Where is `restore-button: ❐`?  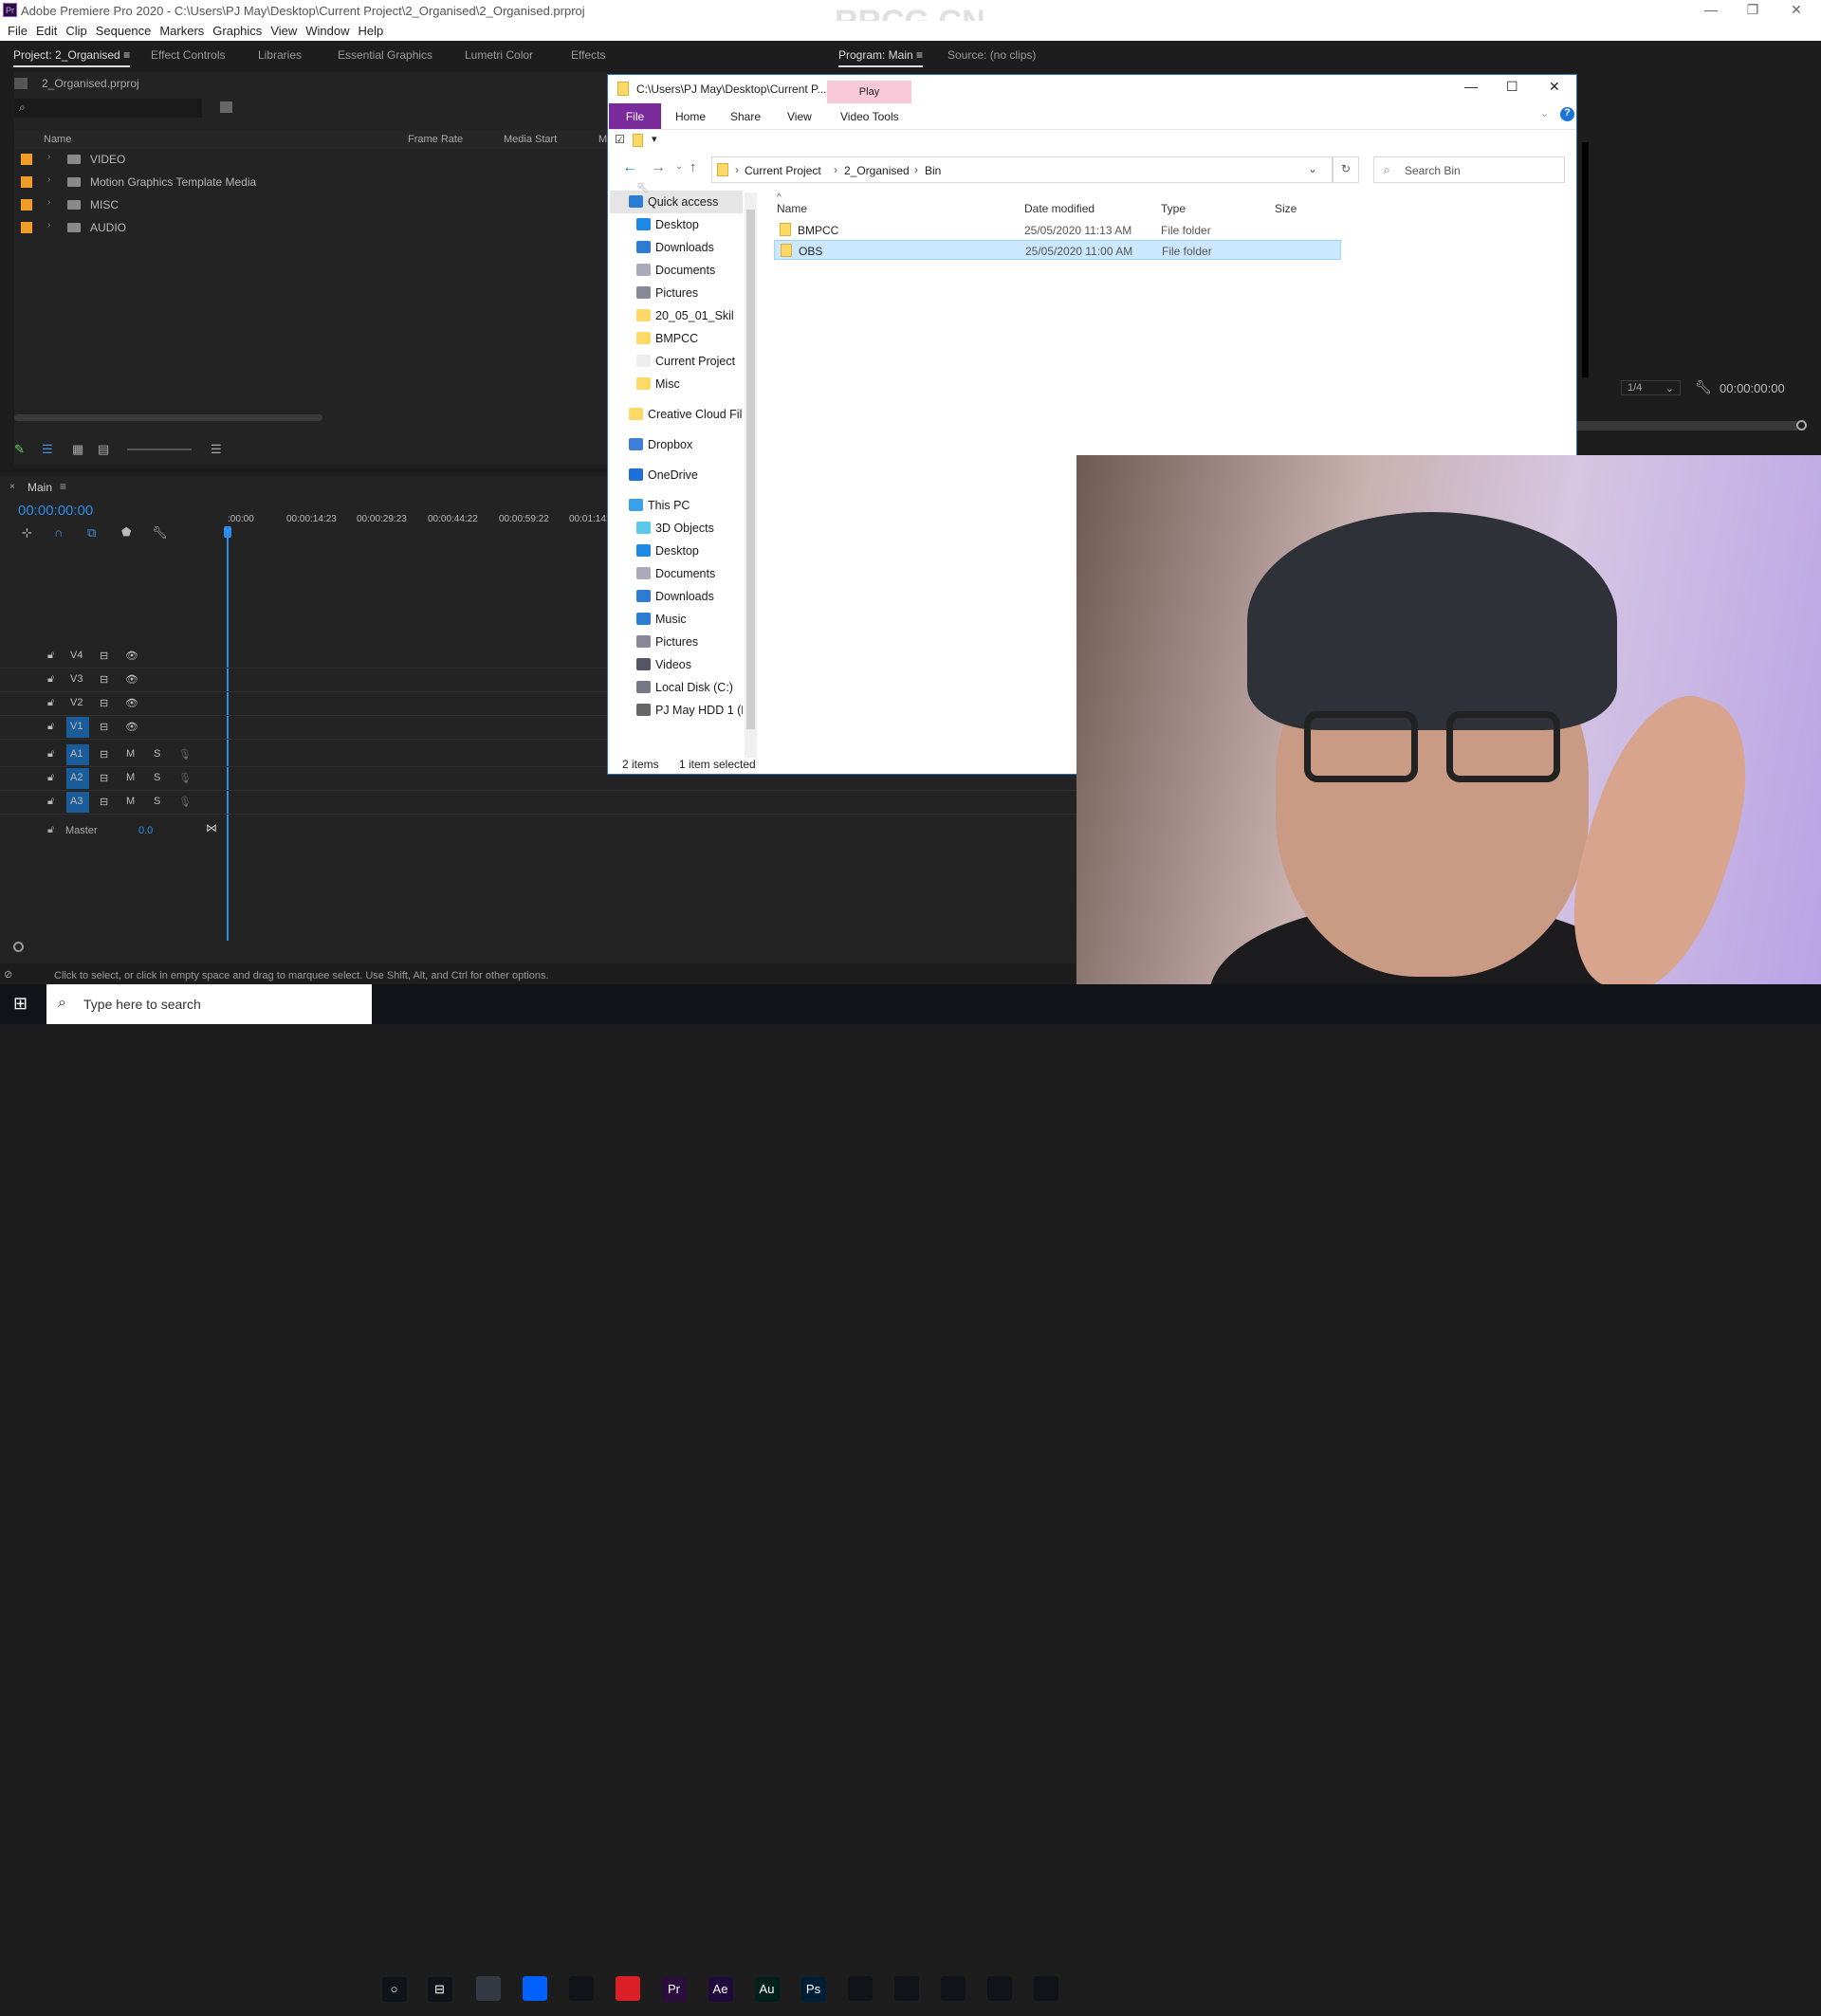
restore-button: ❐ is located at coordinates (1752, 10).